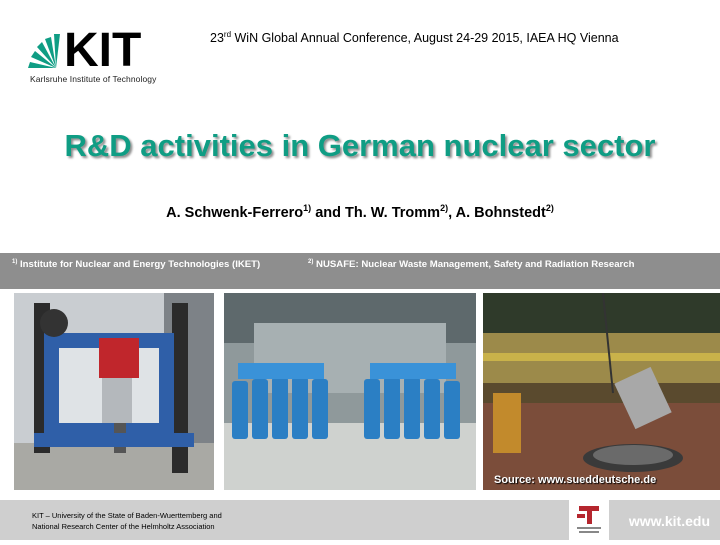 The height and width of the screenshot is (545, 720). I want to click on author-3-affil: 2), so click(549, 208).